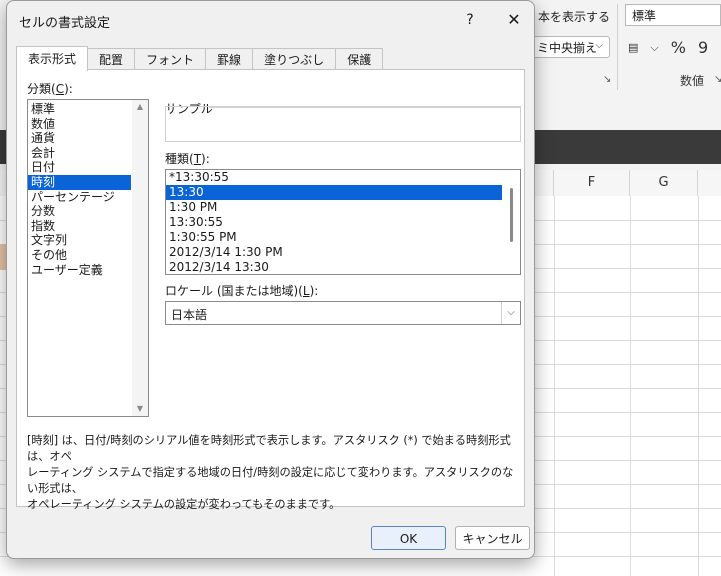 This screenshot has width=721, height=576. I want to click on tab-protection: 保護, so click(359, 59).